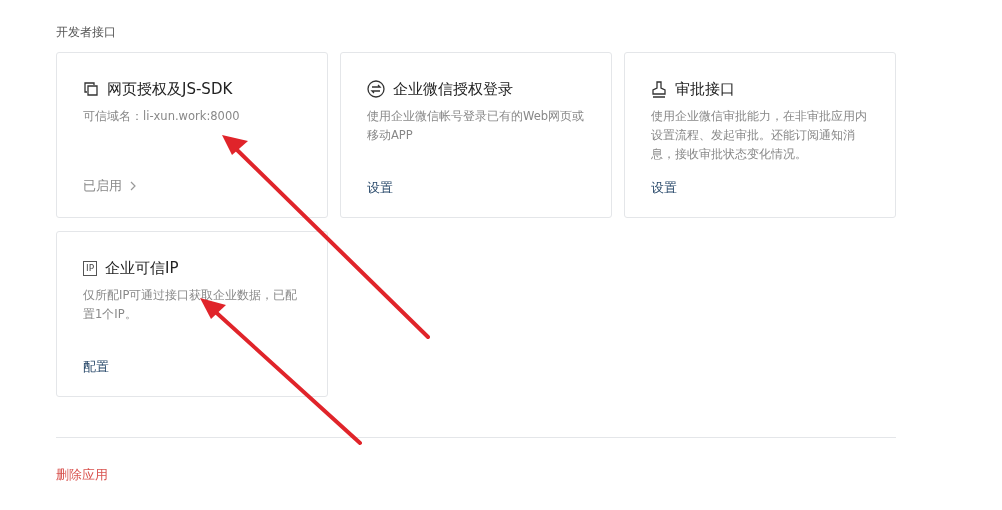 The height and width of the screenshot is (510, 1002). I want to click on card-title: 审批接口, so click(705, 89).